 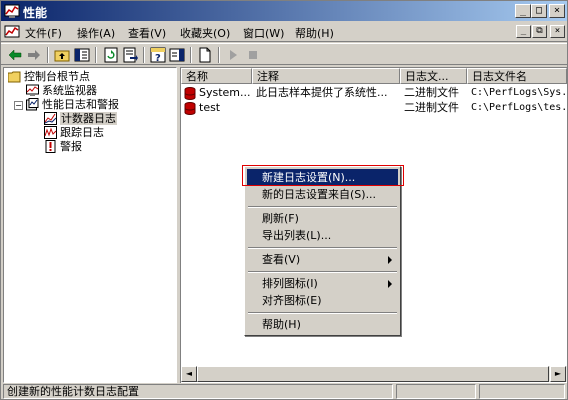 What do you see at coordinates (15, 55) in the screenshot?
I see `back-arrow-icon` at bounding box center [15, 55].